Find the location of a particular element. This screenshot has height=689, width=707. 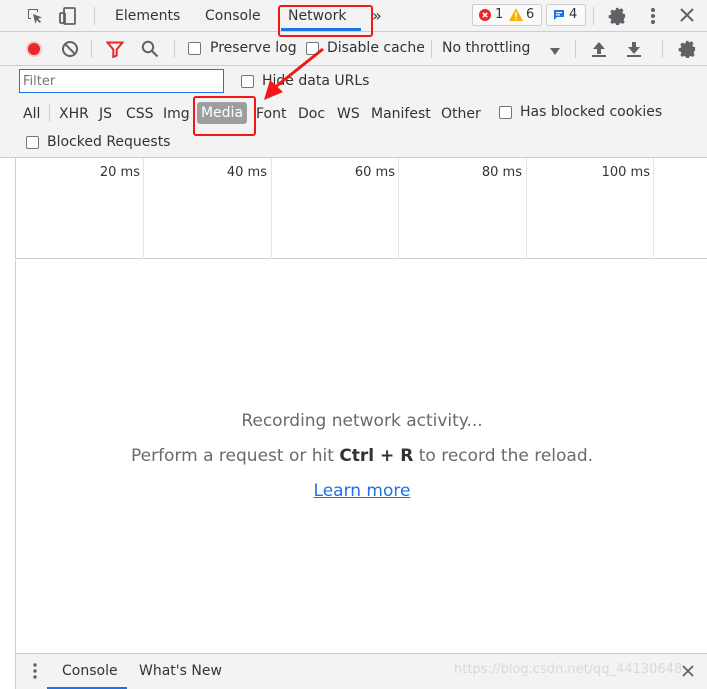

filter-input is located at coordinates (121, 81).